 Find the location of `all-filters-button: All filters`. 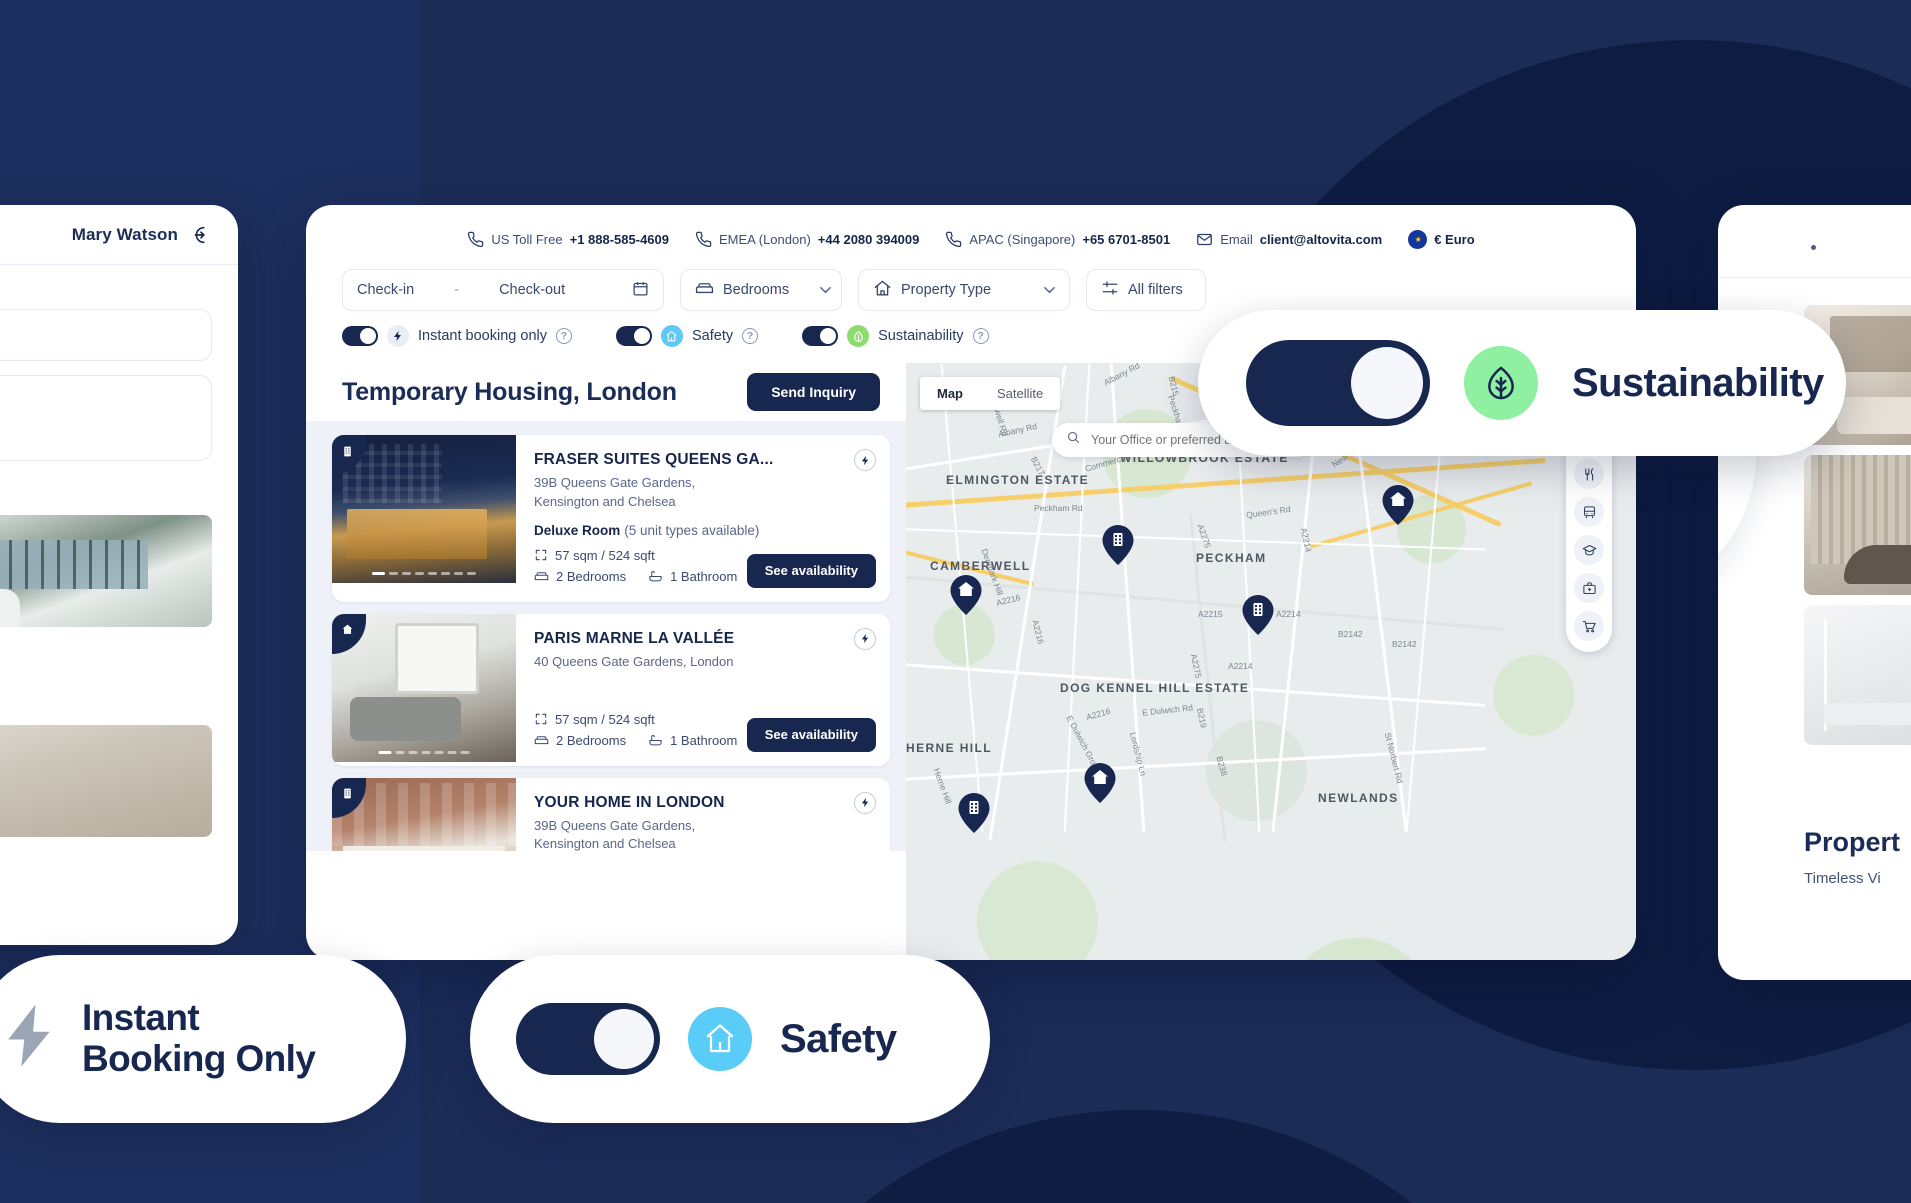

all-filters-button: All filters is located at coordinates (1146, 290).